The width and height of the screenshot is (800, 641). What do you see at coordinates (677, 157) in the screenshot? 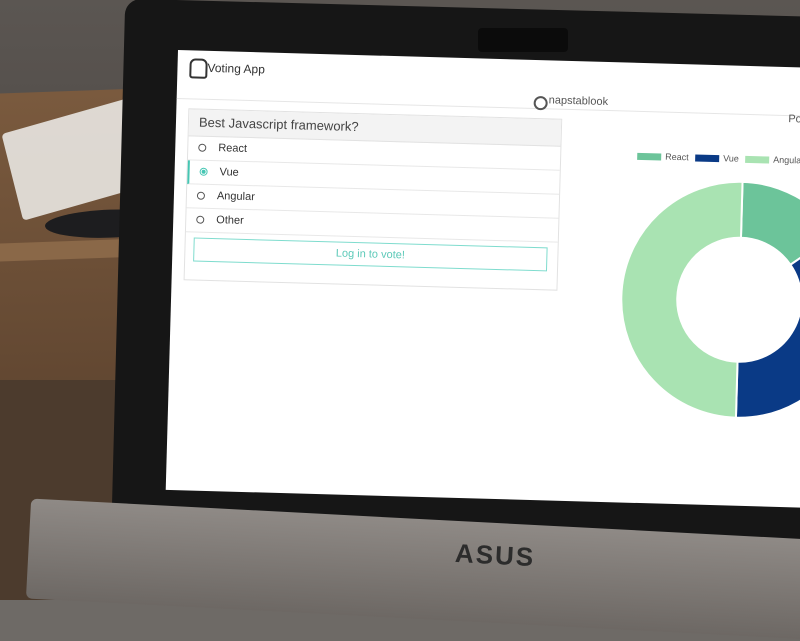
I see `legend-label: React` at bounding box center [677, 157].